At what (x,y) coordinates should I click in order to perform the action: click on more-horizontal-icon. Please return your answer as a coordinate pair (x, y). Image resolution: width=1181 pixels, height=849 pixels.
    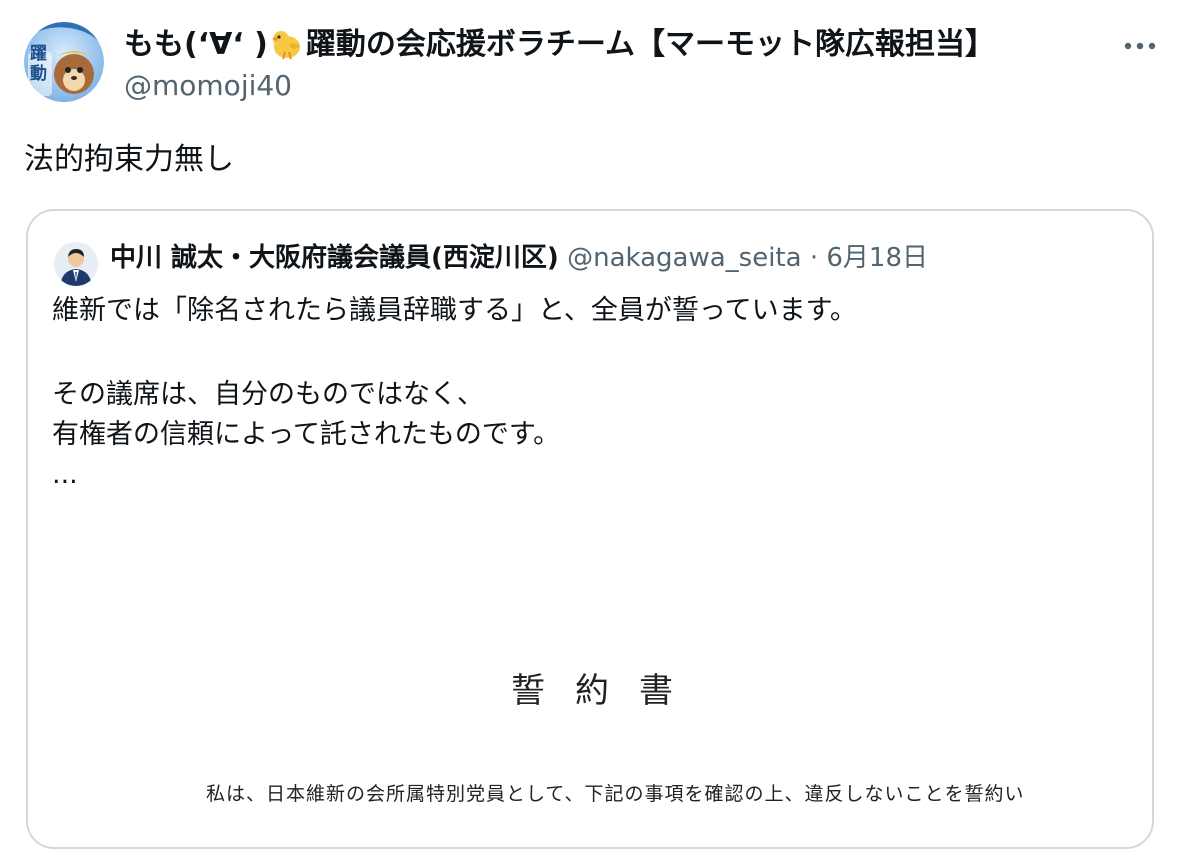
    Looking at the image, I should click on (1140, 46).